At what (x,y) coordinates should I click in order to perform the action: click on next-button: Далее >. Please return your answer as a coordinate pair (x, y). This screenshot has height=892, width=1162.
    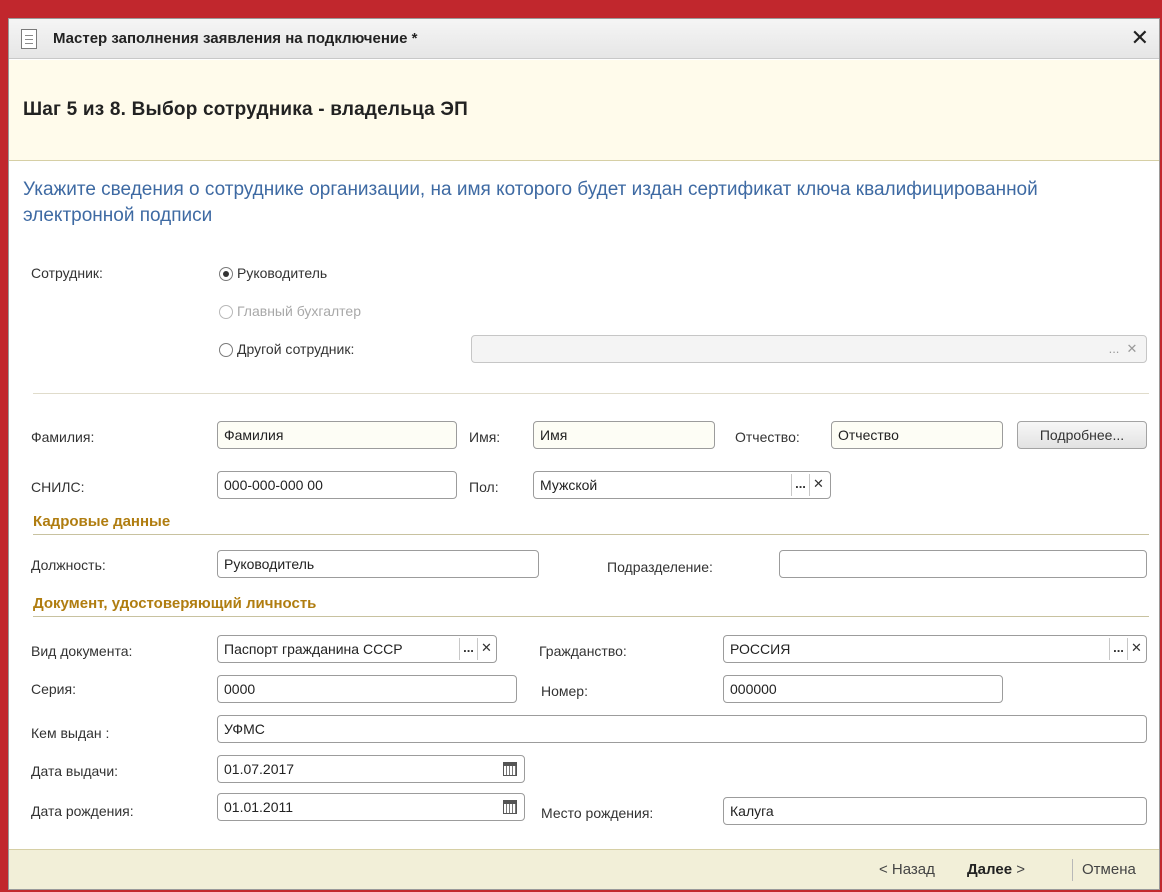
    Looking at the image, I should click on (996, 869).